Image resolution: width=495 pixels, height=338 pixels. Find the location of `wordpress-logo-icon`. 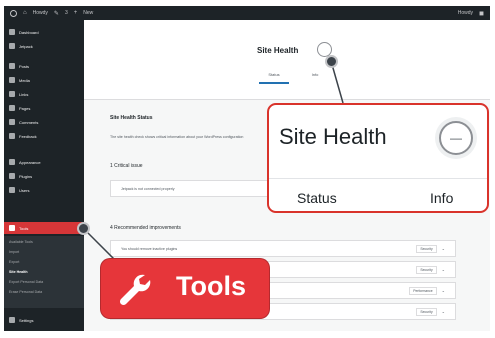

wordpress-logo-icon is located at coordinates (13, 13).